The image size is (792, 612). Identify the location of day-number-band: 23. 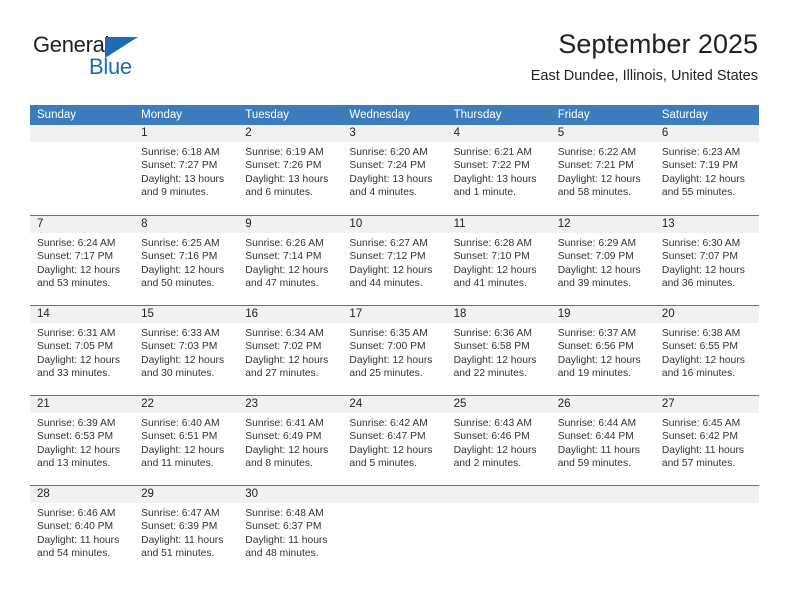
(290, 404).